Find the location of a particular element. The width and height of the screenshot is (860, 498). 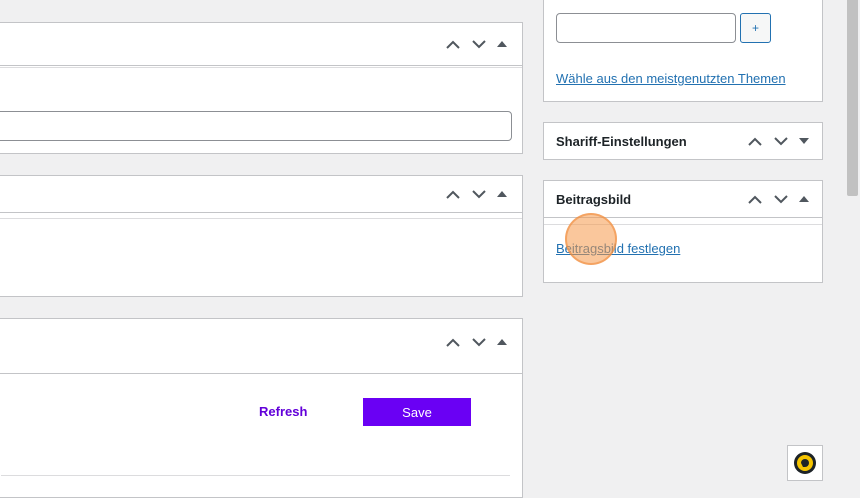

help-widget is located at coordinates (805, 463).